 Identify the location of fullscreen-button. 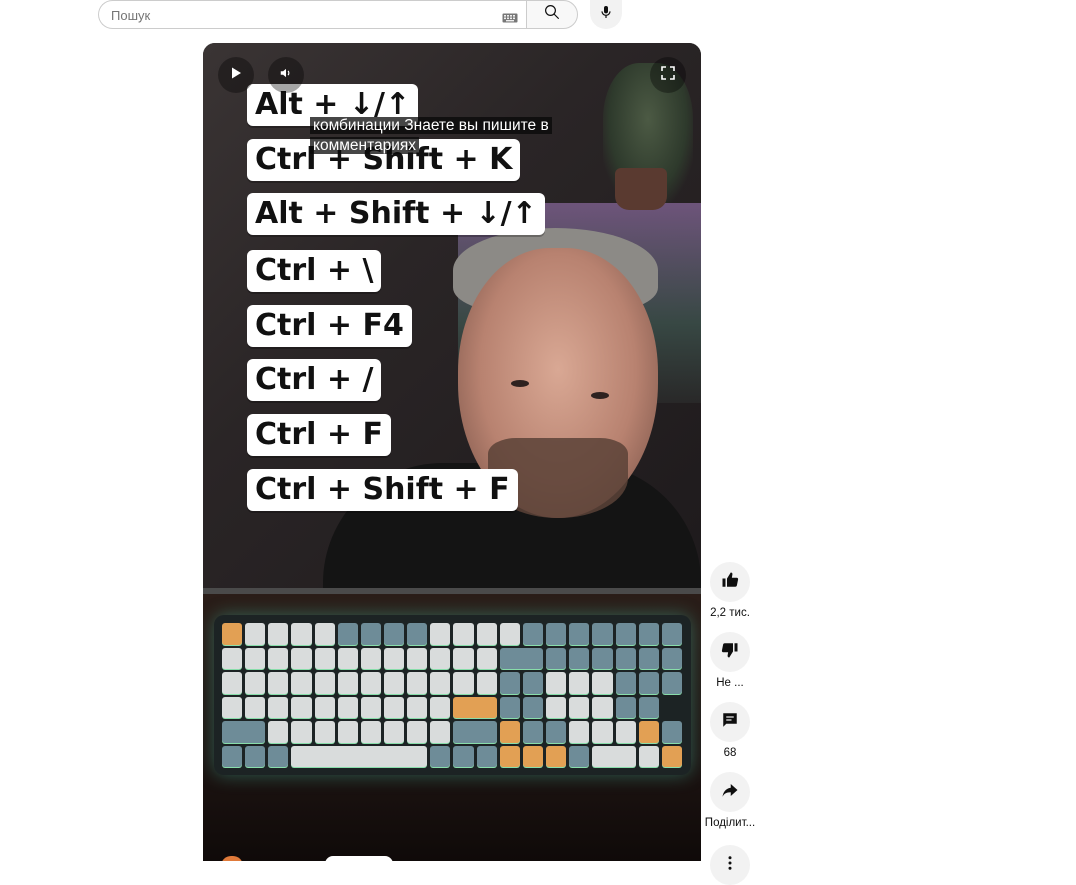
(668, 75).